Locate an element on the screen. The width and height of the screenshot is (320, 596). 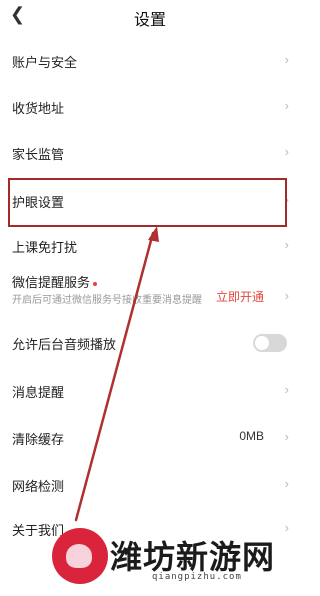
annotation-arrow is located at coordinates (116, 374).